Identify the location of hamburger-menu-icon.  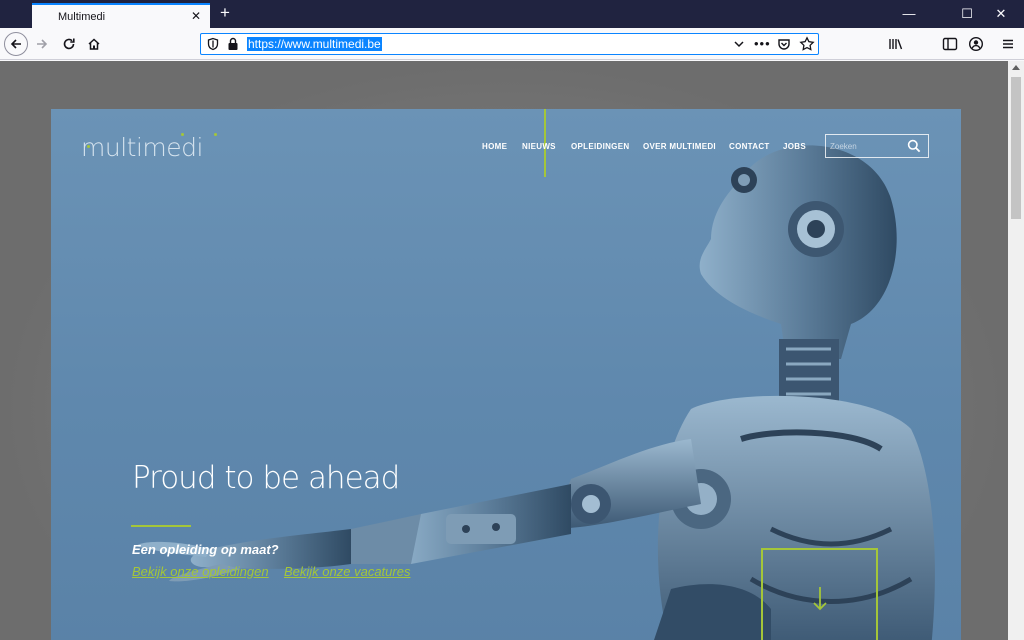
(1008, 44).